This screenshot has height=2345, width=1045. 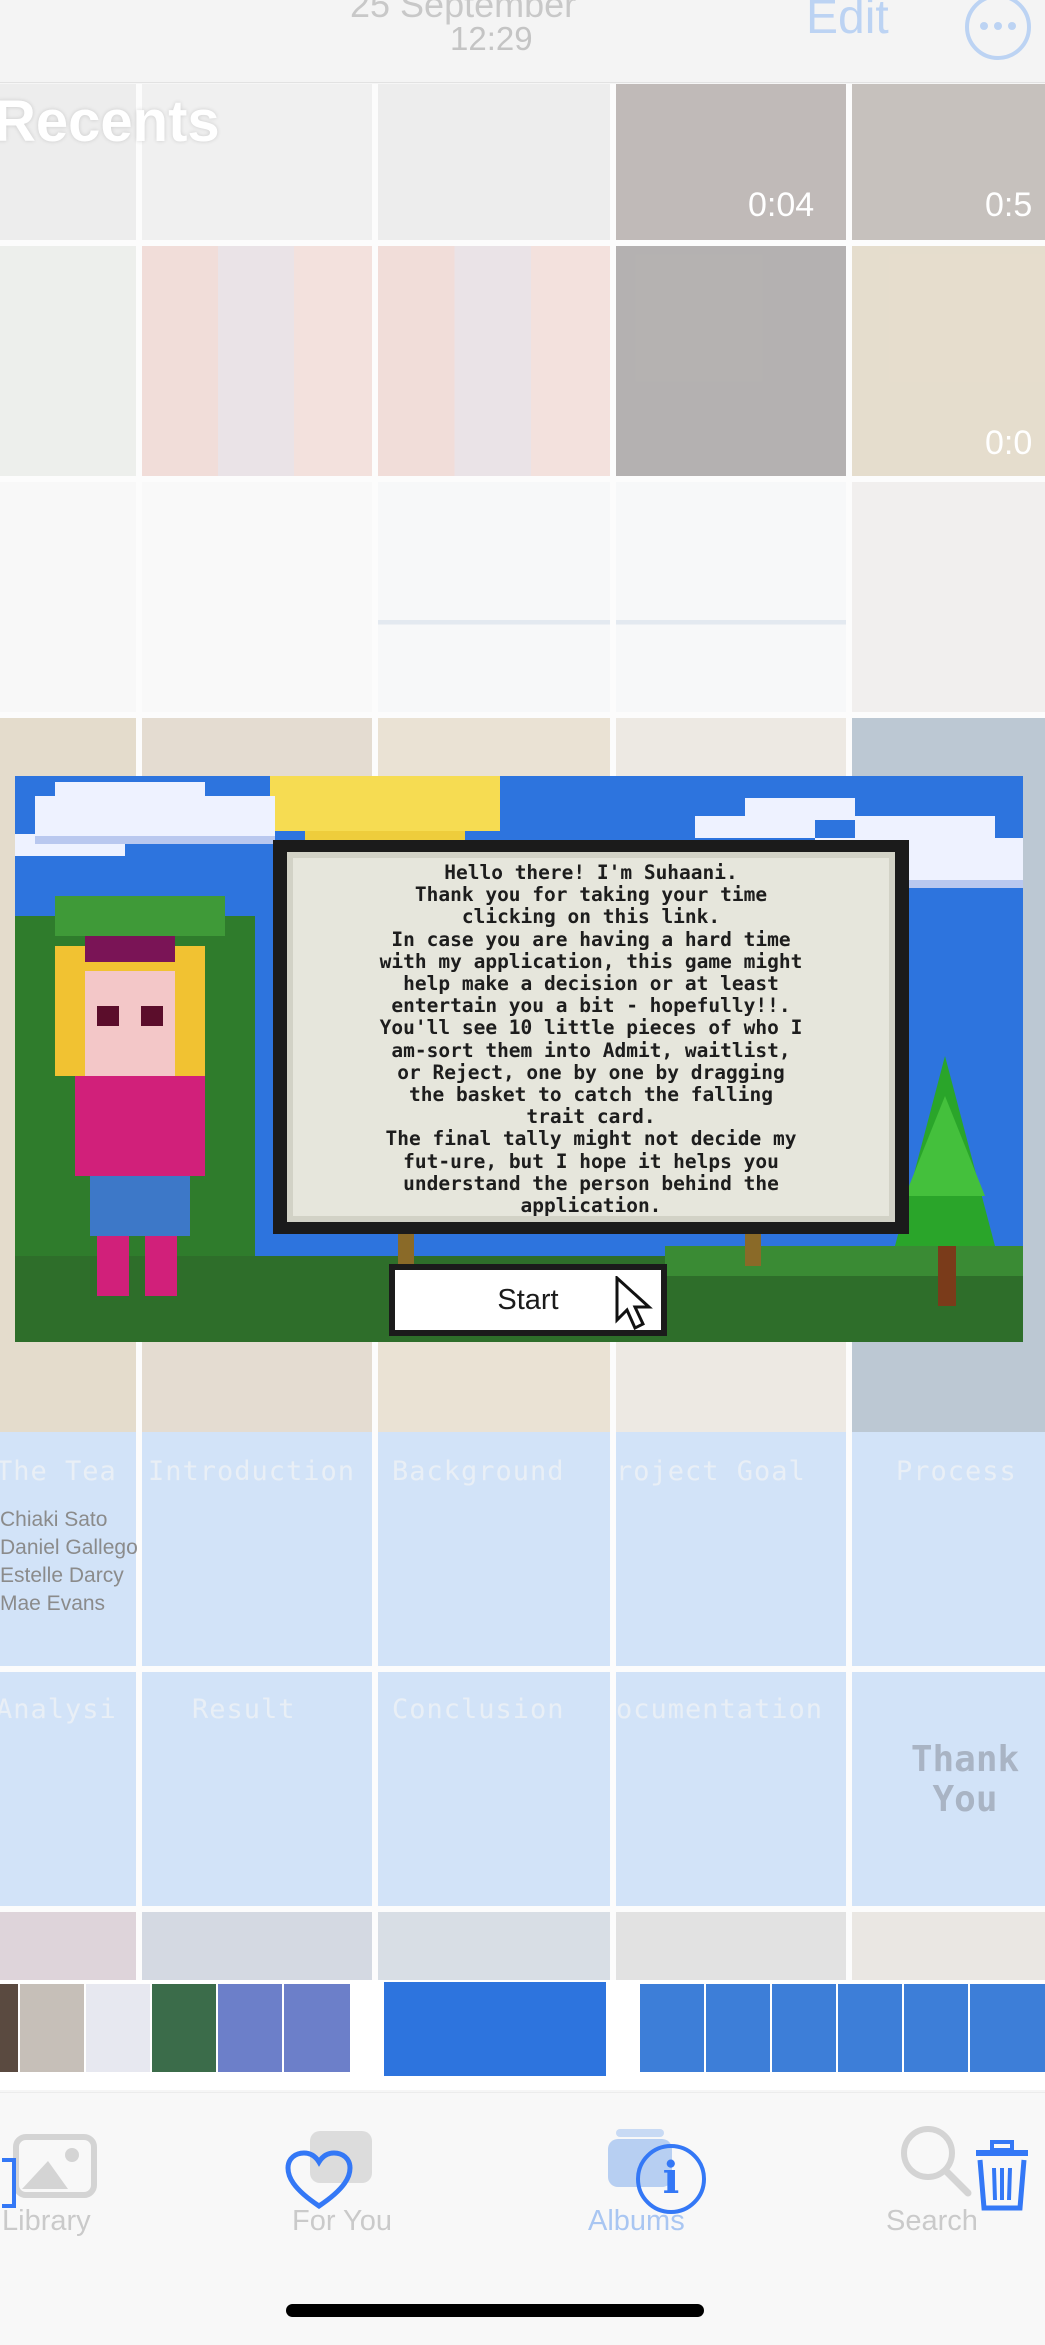 What do you see at coordinates (478, 1709) in the screenshot?
I see `slide-title: Conclusion` at bounding box center [478, 1709].